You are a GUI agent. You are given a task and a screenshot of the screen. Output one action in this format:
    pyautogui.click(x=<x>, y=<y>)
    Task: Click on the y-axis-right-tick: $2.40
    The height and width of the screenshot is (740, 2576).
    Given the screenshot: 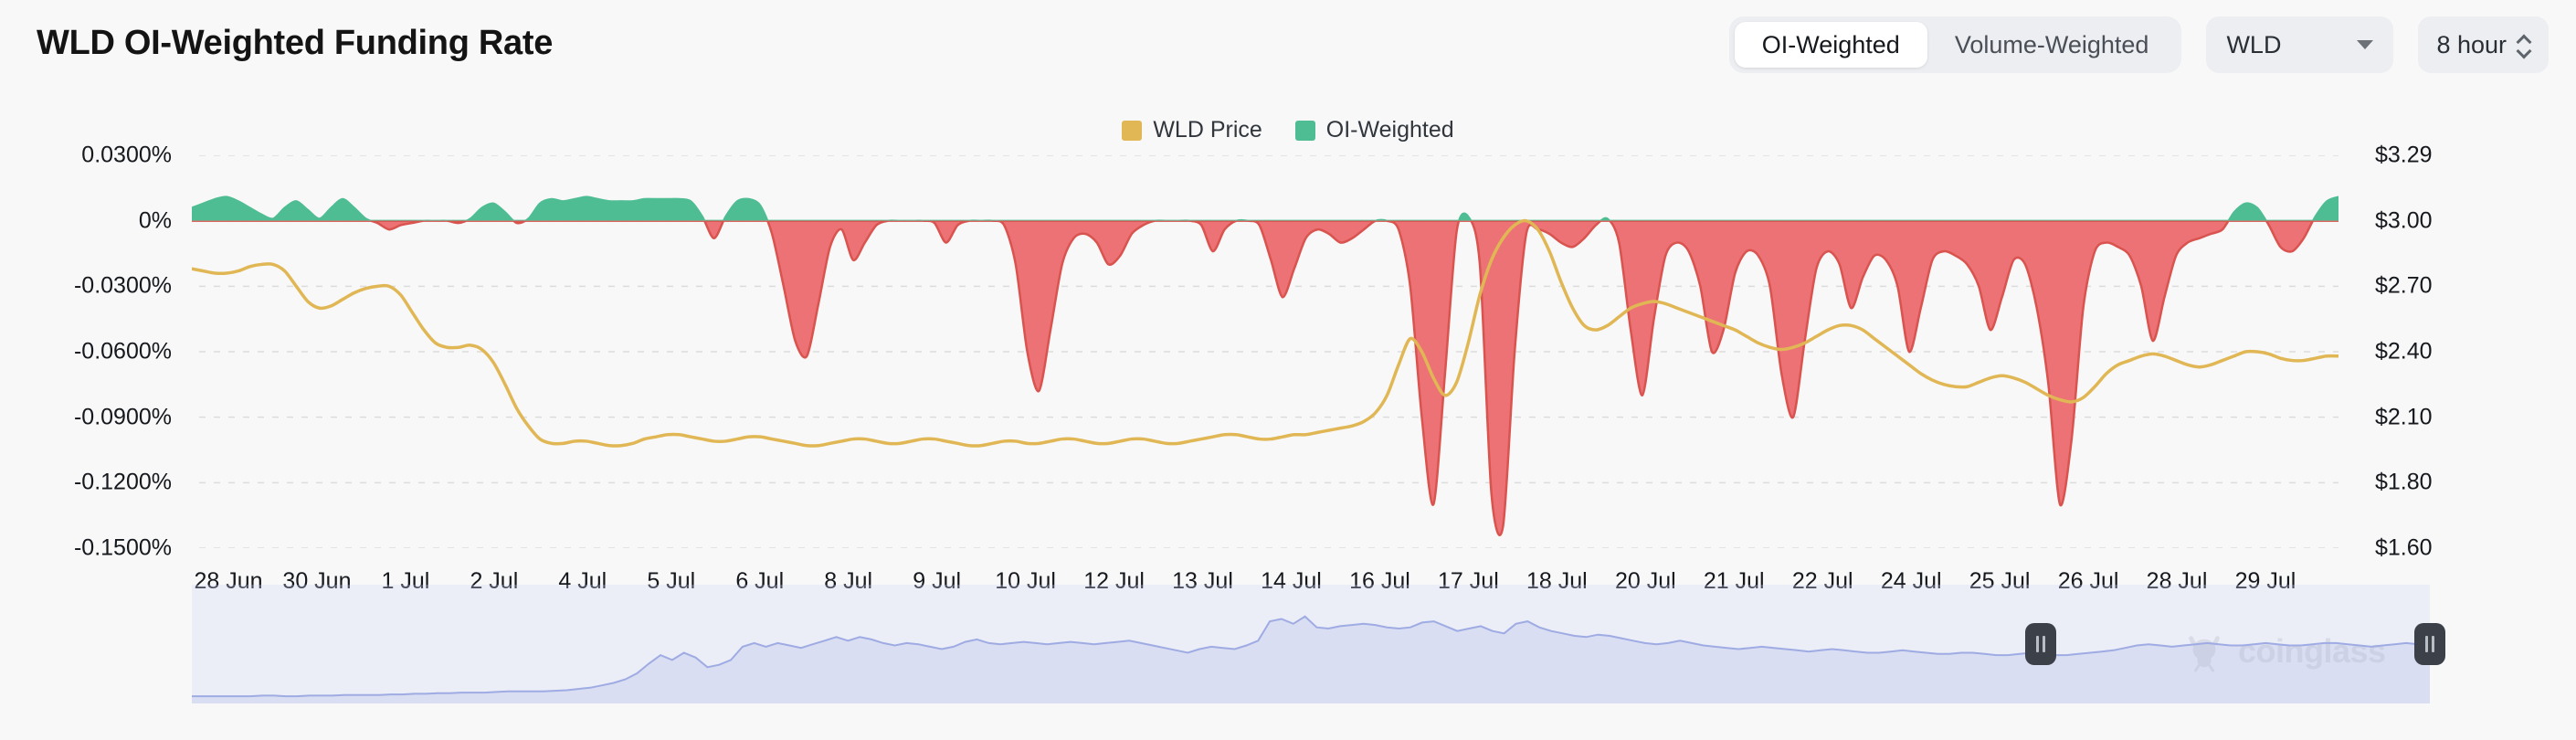 What is the action you would take?
    pyautogui.click(x=2404, y=351)
    